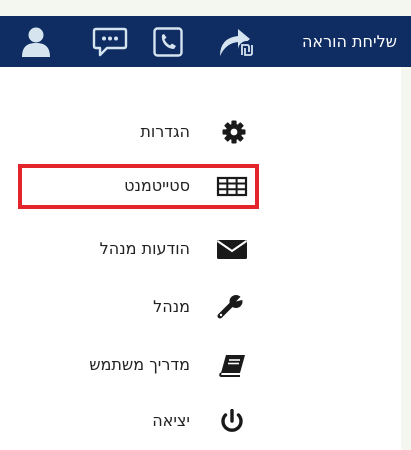 This screenshot has height=450, width=411. Describe the element at coordinates (349, 42) in the screenshot. I see `send-instruction-label: שליחת הוראה` at that location.